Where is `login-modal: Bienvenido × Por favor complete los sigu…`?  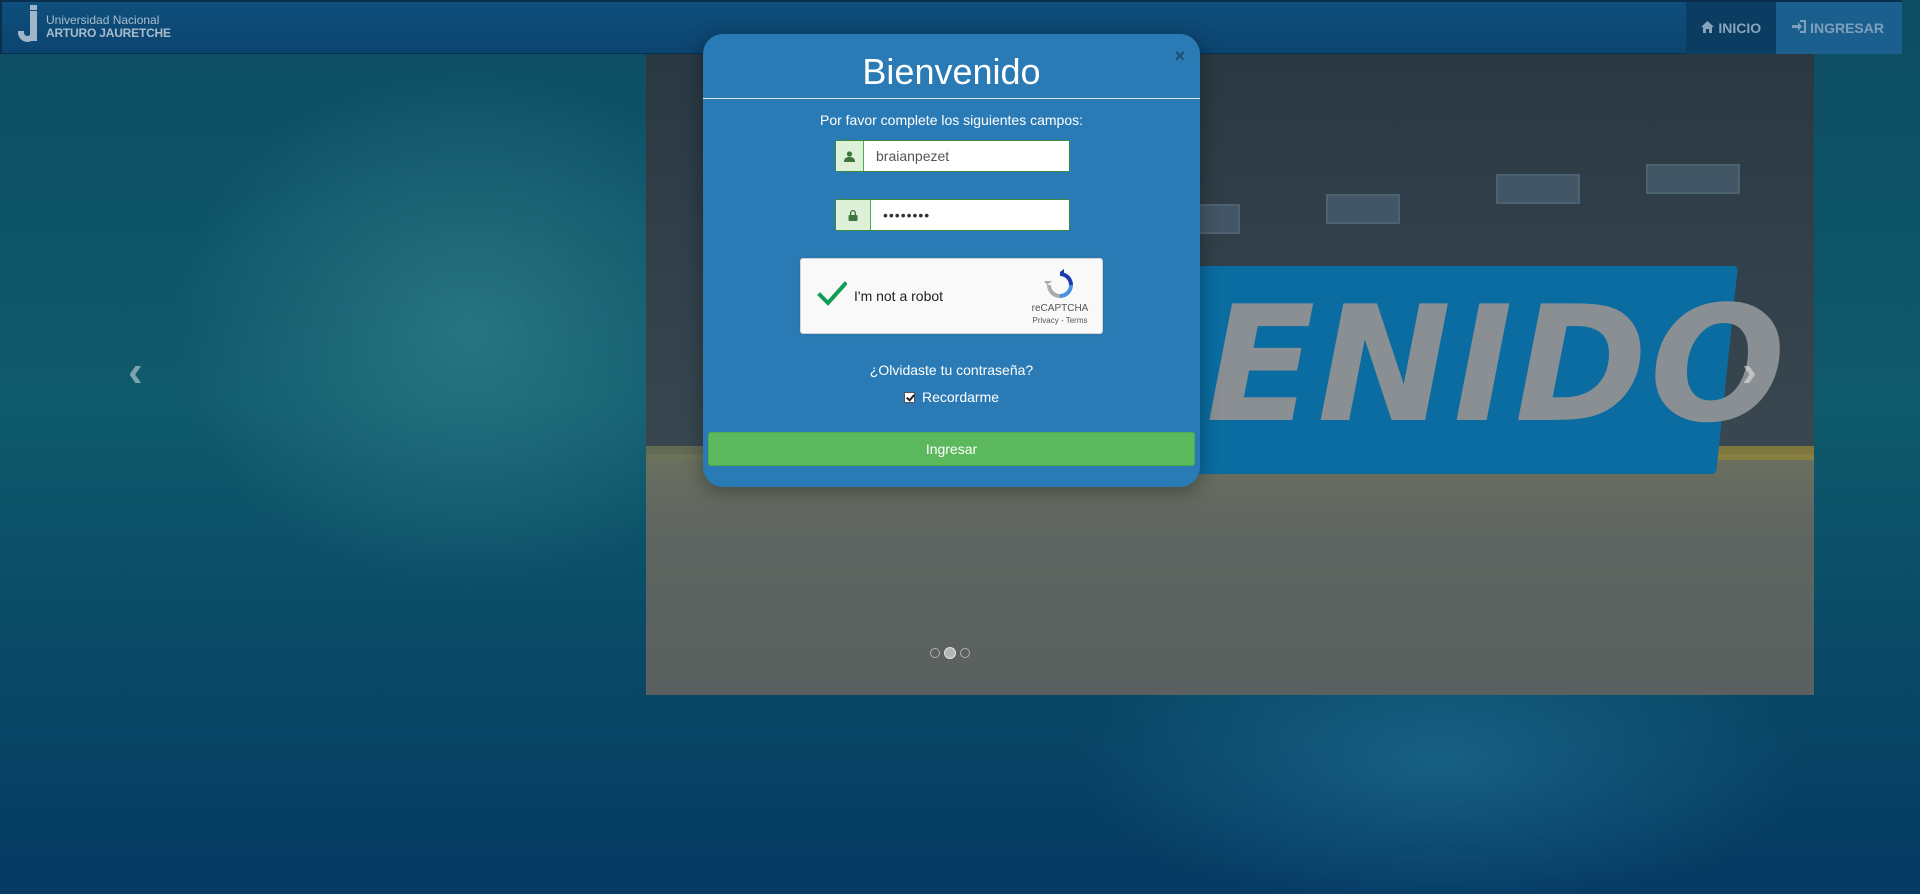 login-modal: Bienvenido × Por favor complete los sigu… is located at coordinates (951, 260).